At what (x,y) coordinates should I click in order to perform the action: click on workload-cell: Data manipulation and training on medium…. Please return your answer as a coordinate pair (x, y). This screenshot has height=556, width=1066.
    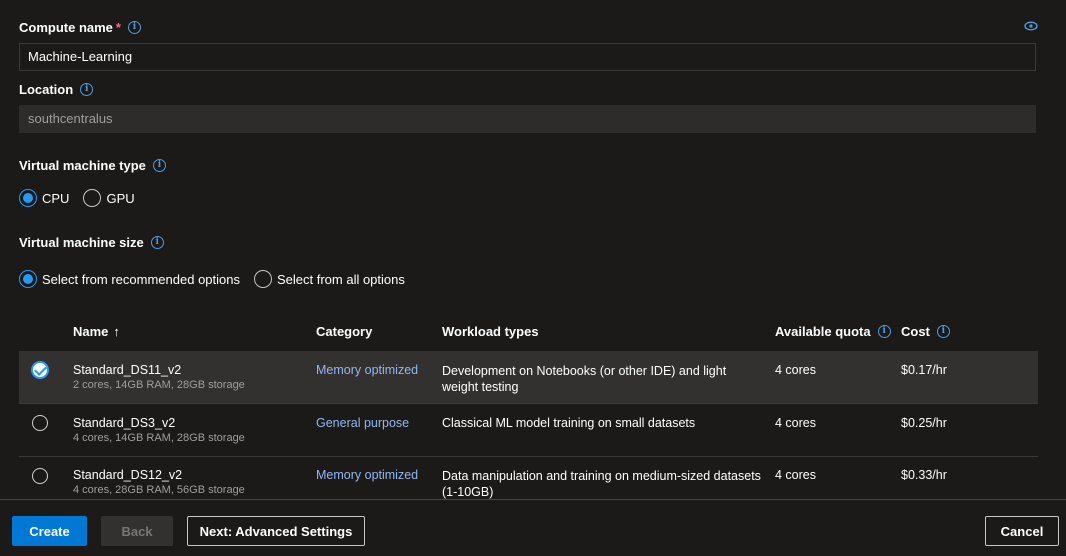
    Looking at the image, I should click on (601, 484).